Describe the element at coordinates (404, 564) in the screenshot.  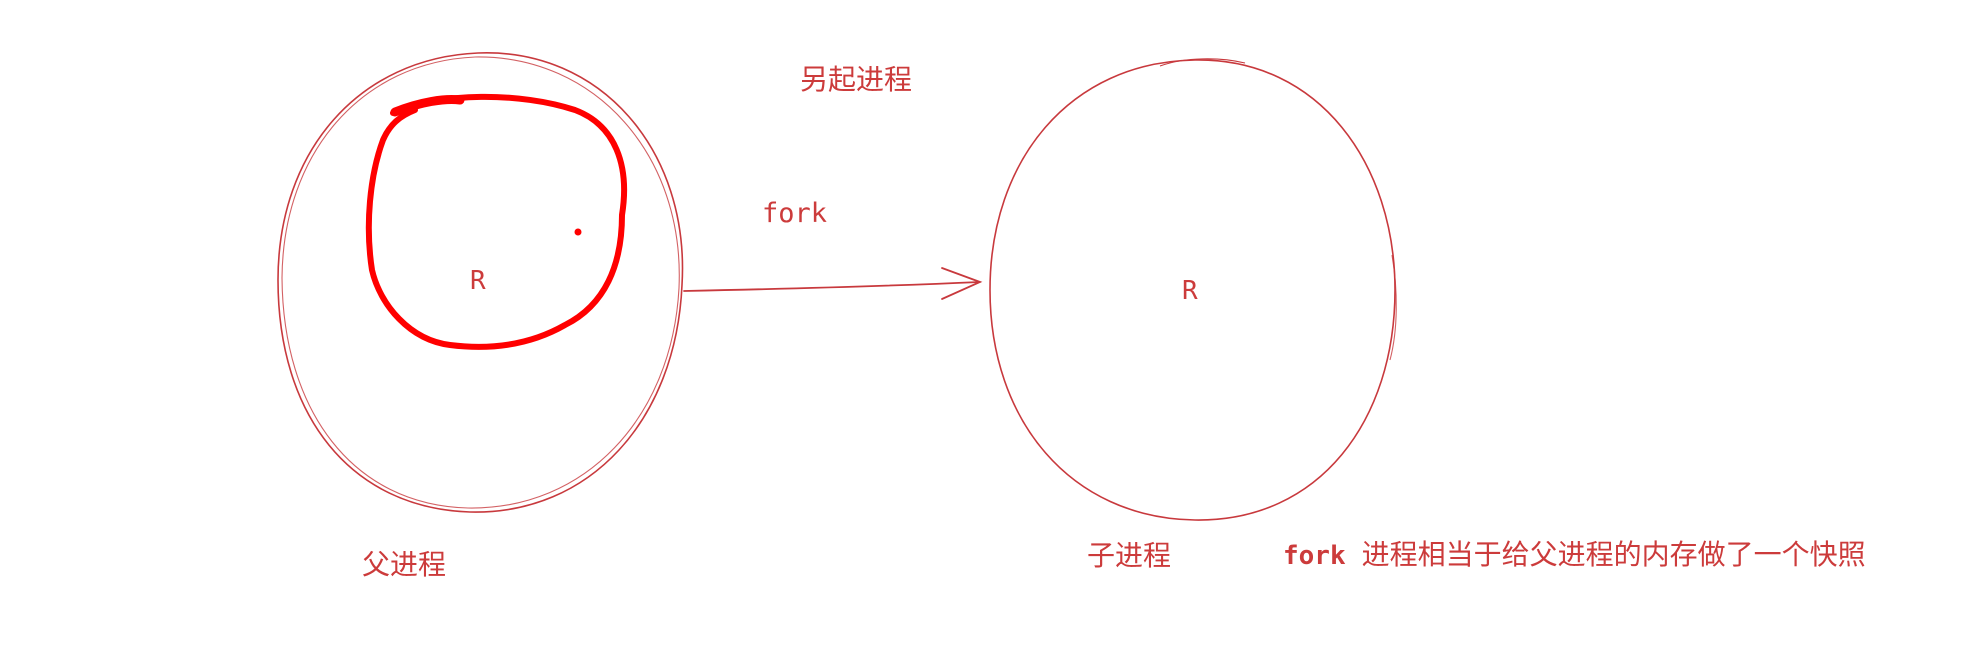
I see `parent-process-label: 父进程` at that location.